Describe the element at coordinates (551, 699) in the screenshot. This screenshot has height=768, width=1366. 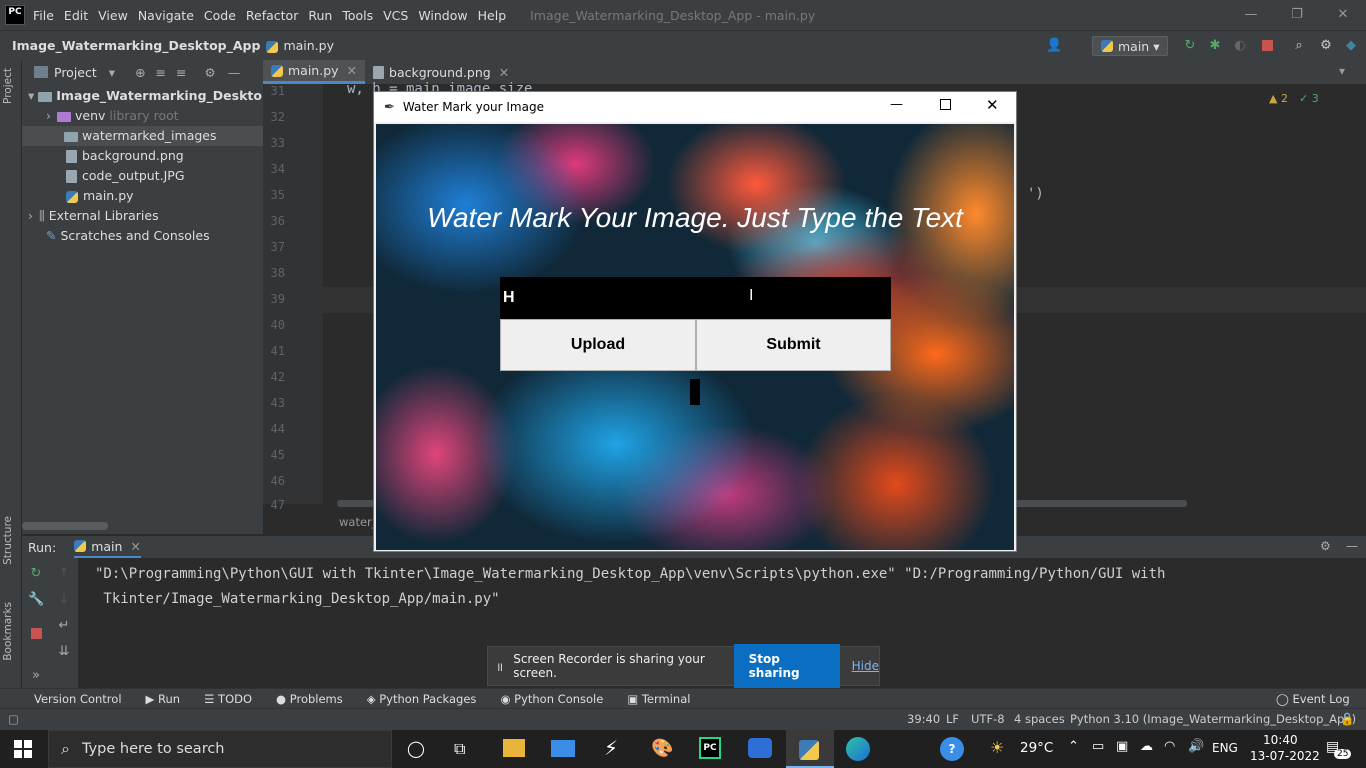
I see `tab-python-console: ◉ Python Console` at that location.